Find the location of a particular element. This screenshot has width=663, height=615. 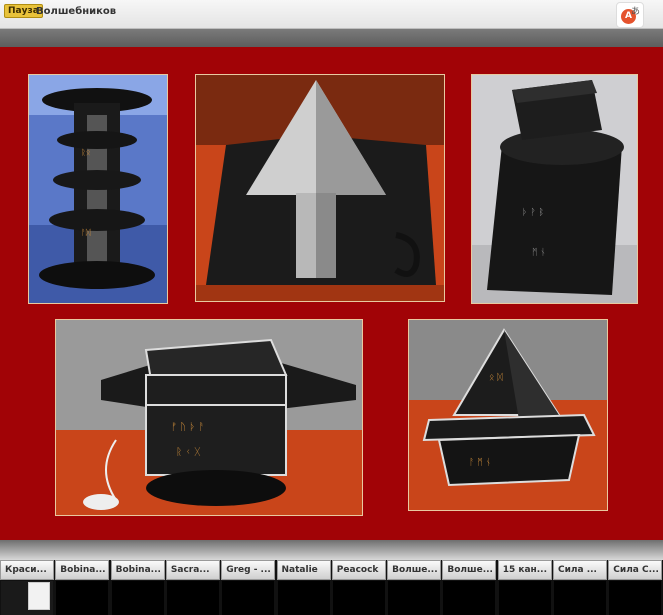

svg-text: ᚨᛞ is located at coordinates (86, 232).